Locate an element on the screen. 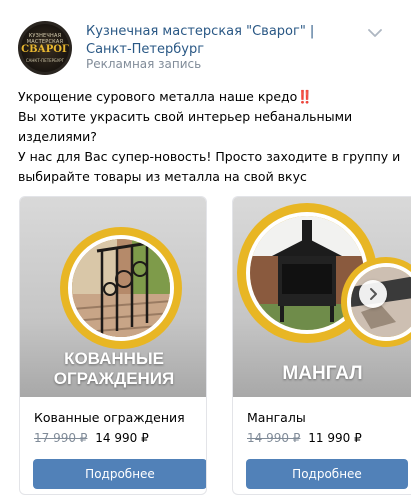  card-title: Мангалы is located at coordinates (276, 417).